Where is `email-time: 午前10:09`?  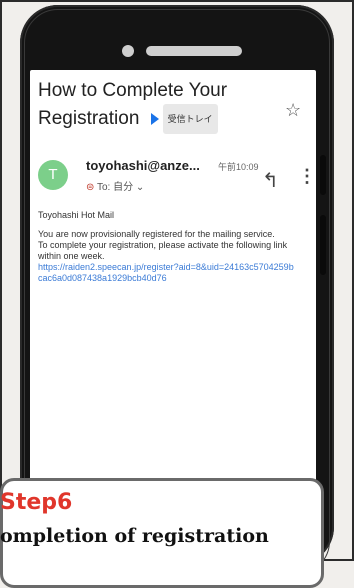 email-time: 午前10:09 is located at coordinates (238, 167).